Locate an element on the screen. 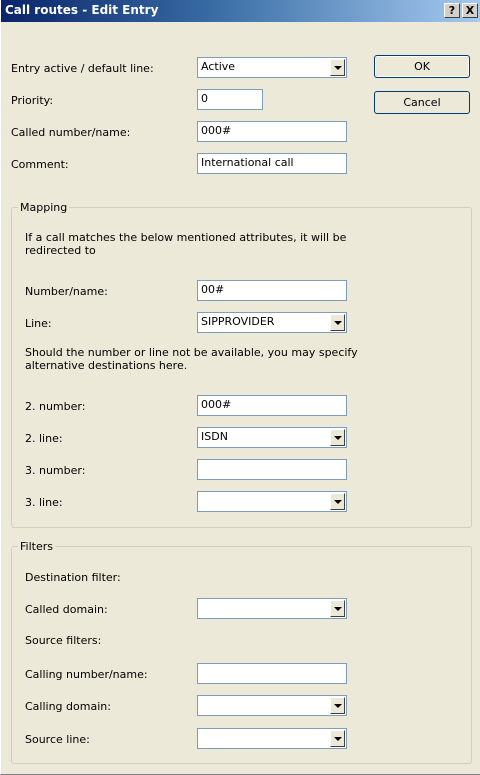 This screenshot has height=775, width=480. entry-active-select: Active is located at coordinates (272, 67).